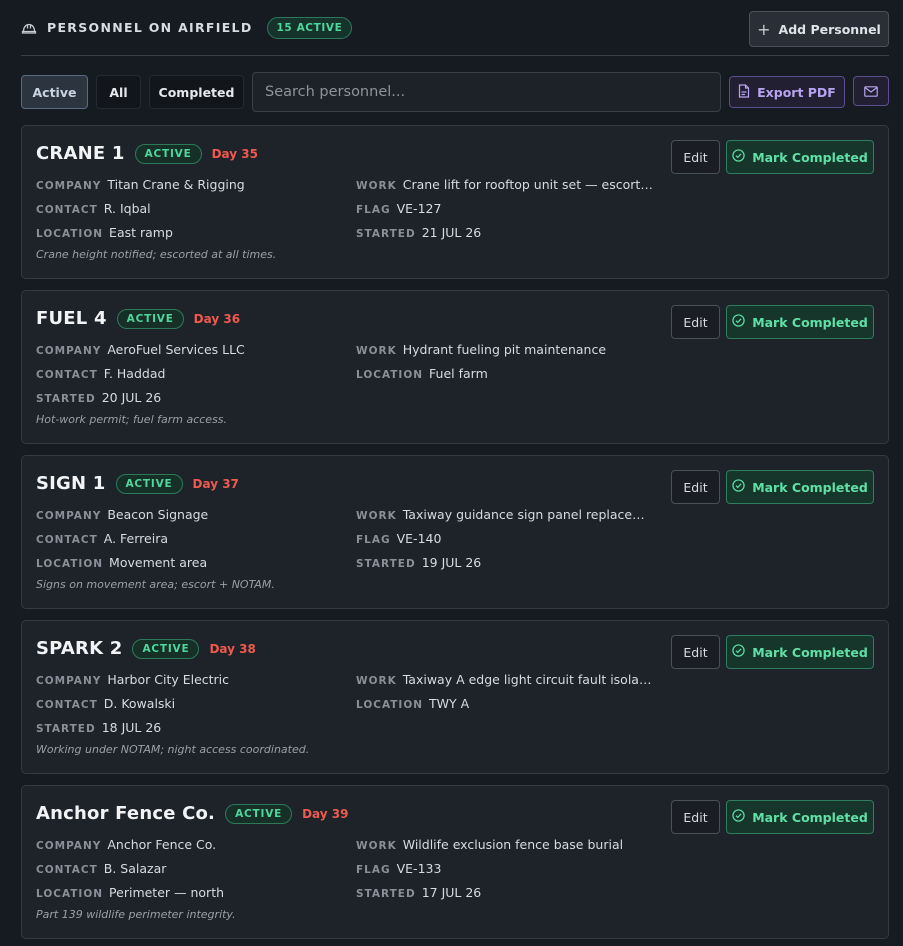 This screenshot has height=946, width=903. I want to click on filter-all-tab: All, so click(118, 92).